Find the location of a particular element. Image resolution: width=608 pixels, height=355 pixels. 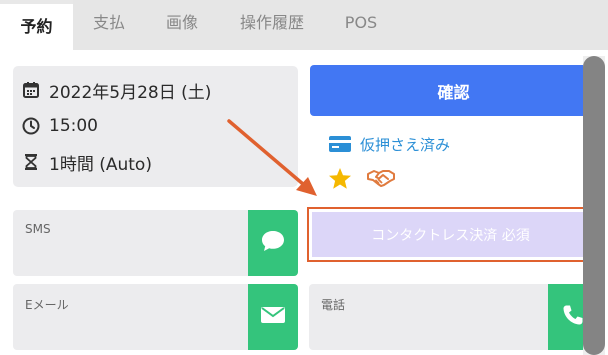

hourglass-icon is located at coordinates (31, 162).